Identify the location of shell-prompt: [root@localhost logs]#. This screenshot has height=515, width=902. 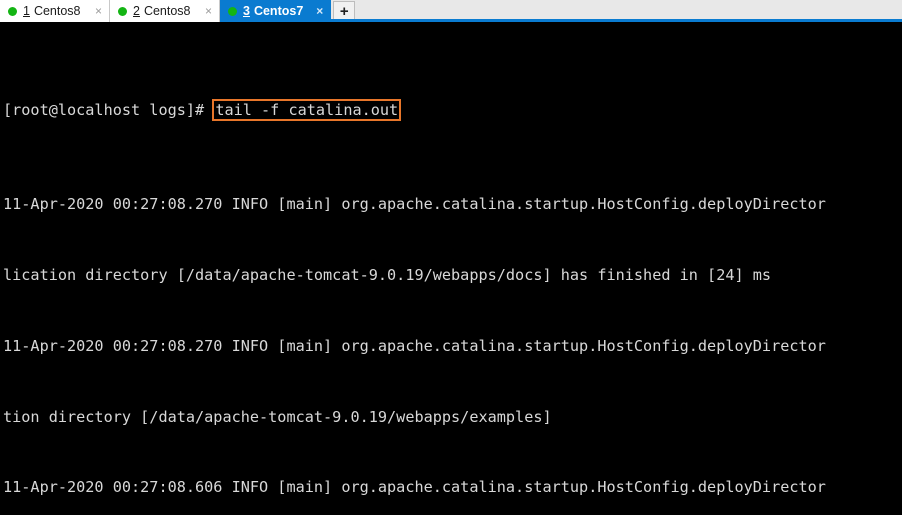
(108, 109).